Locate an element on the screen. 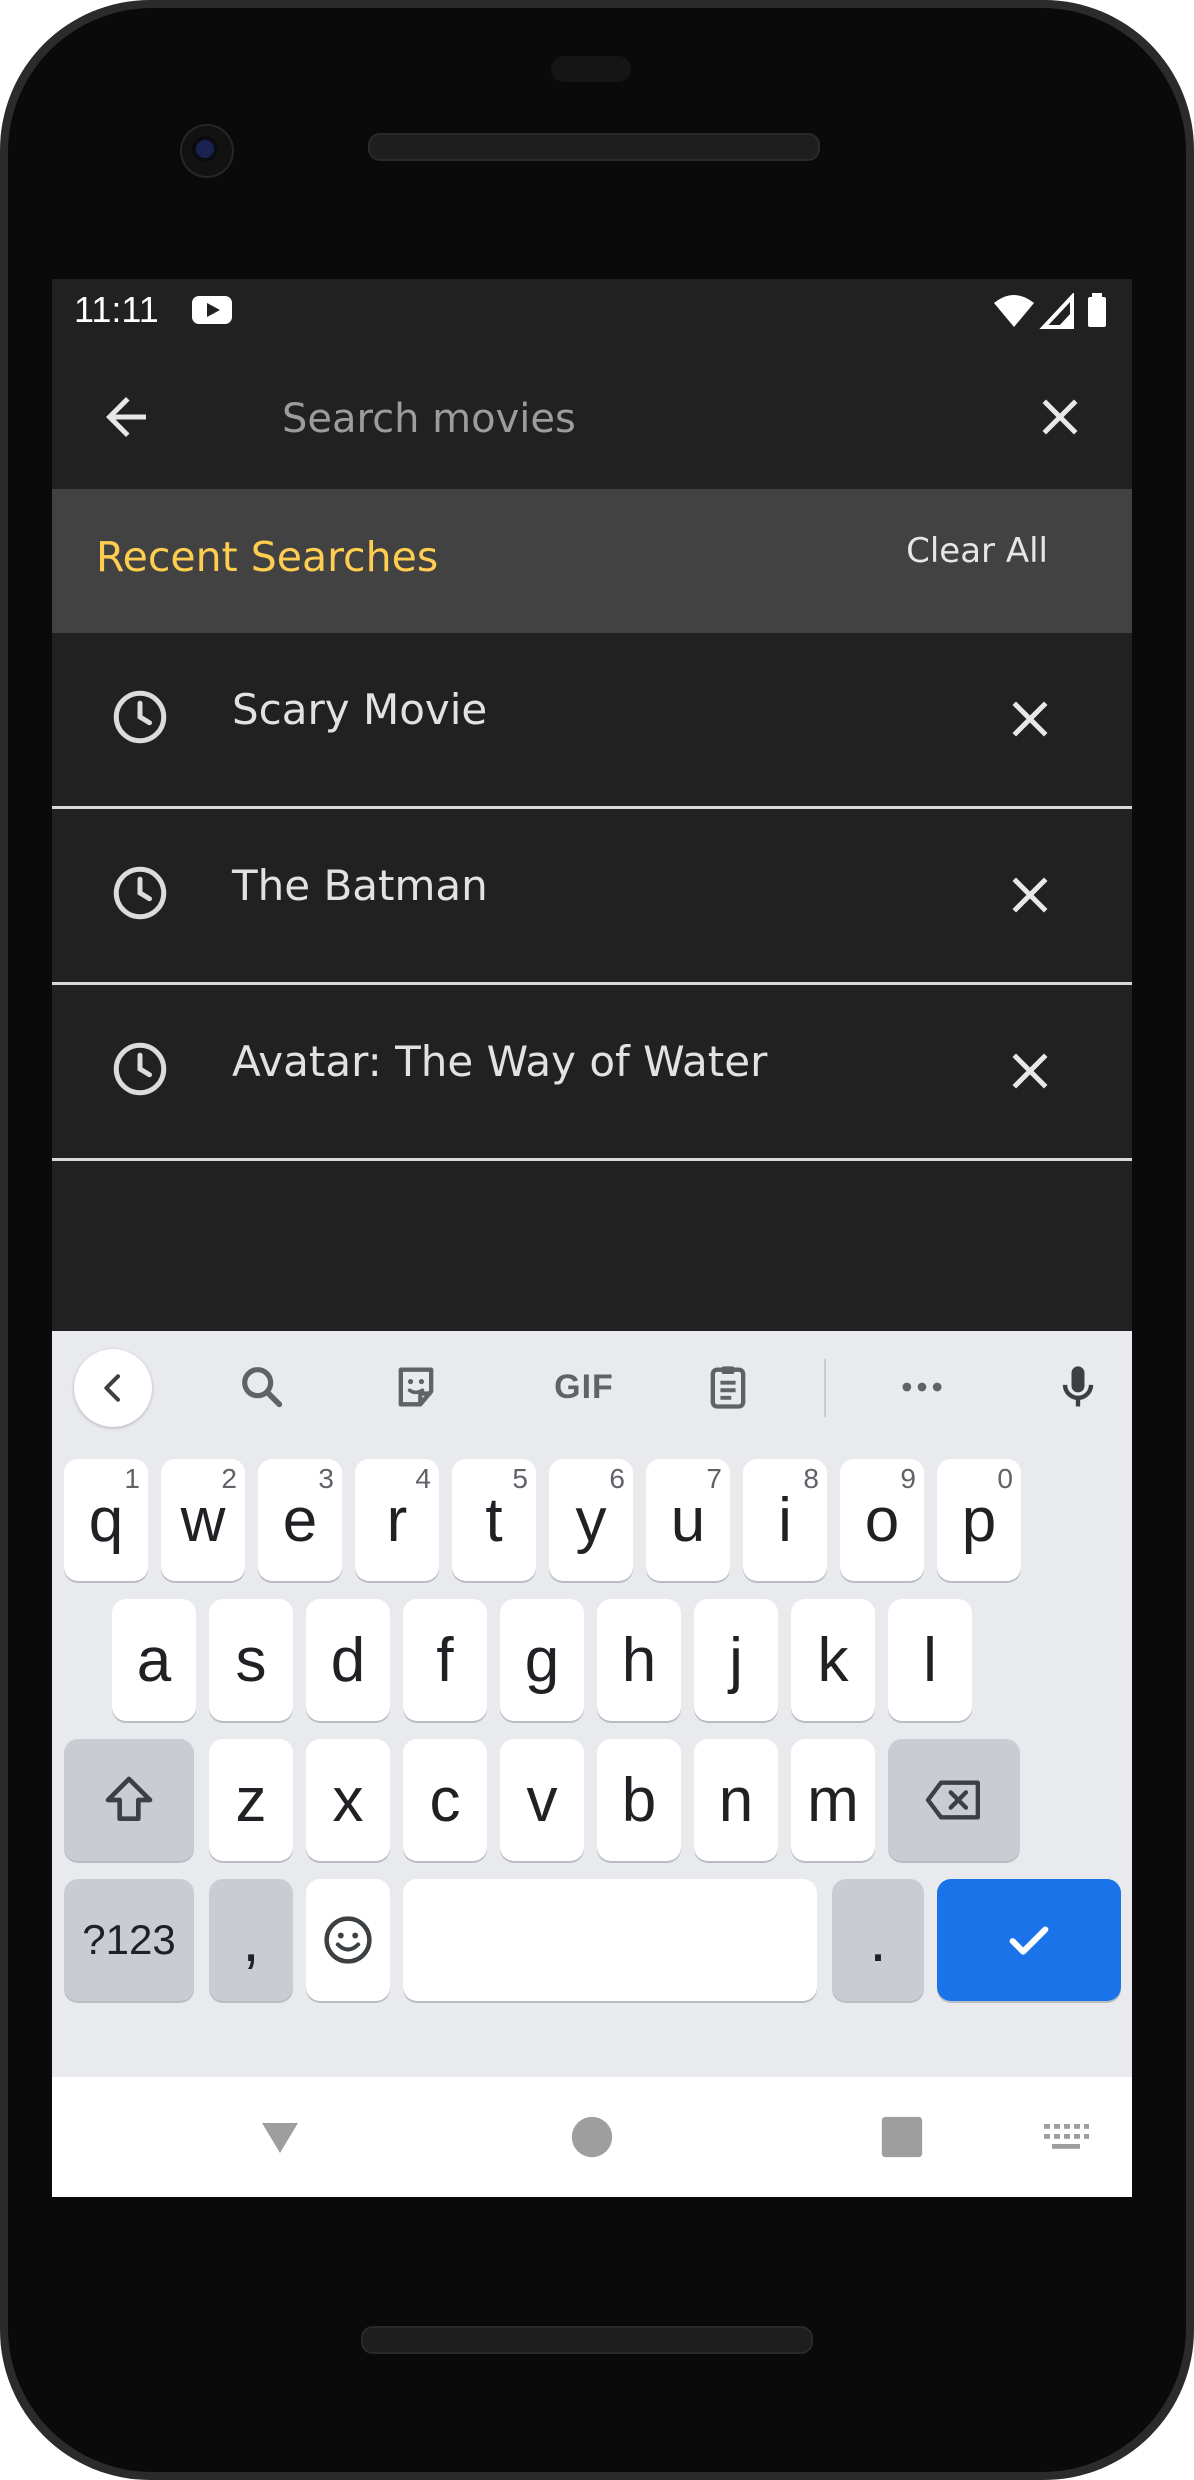  clear-all-button: Clear All is located at coordinates (977, 551).